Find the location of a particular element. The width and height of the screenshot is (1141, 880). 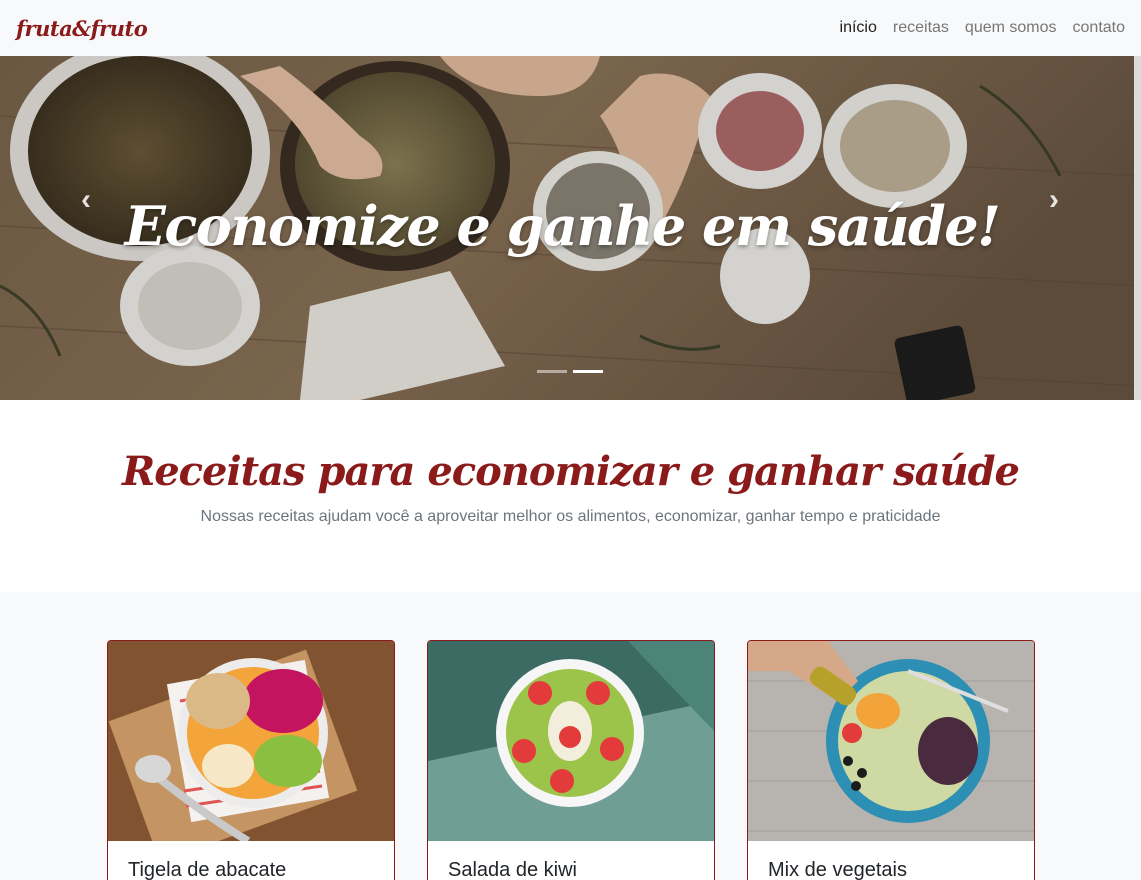

slide-edge is located at coordinates (1137, 228).